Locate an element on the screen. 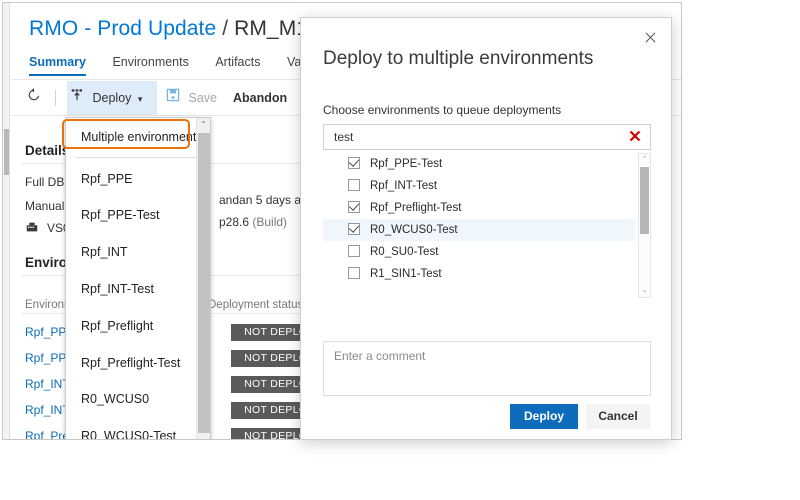 The height and width of the screenshot is (500, 800). save-floppy-icon is located at coordinates (173, 98).